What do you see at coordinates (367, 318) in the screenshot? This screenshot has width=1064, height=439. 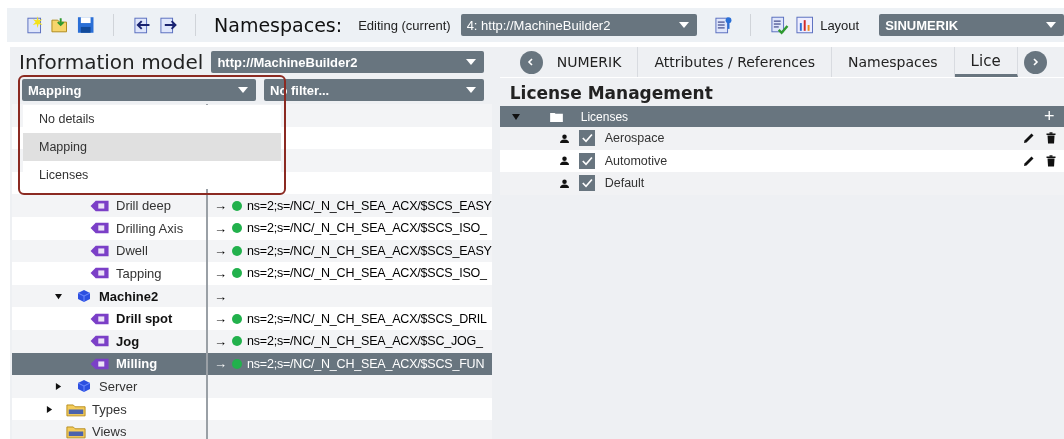 I see `mapping-target: ns=2;s=/NC/_N_CH_SEA_ACX/$SCS_DRIL` at bounding box center [367, 318].